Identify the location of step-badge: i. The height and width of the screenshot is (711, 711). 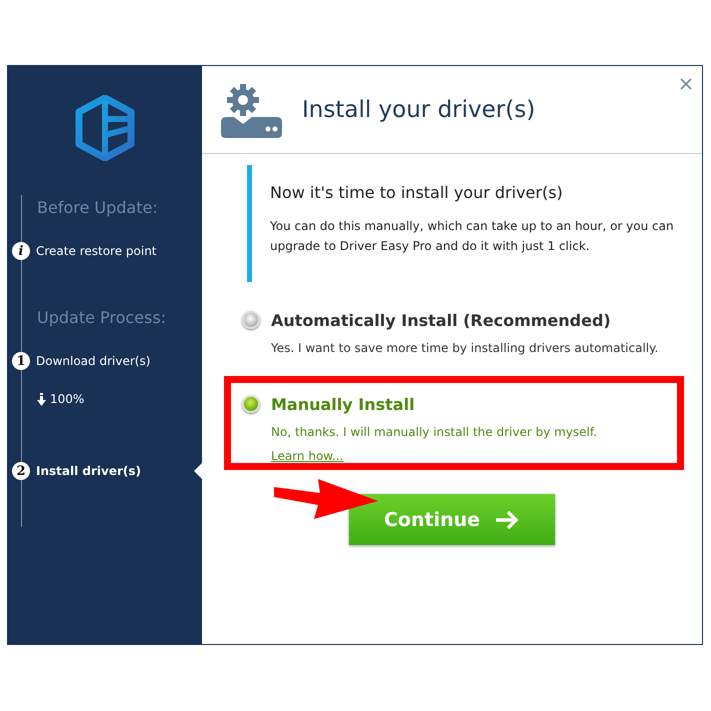
(21, 251).